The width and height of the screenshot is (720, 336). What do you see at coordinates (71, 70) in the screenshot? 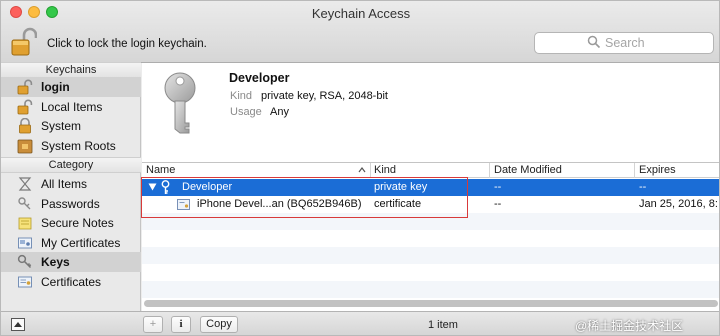
I see `keychains-header: Keychains` at bounding box center [71, 70].